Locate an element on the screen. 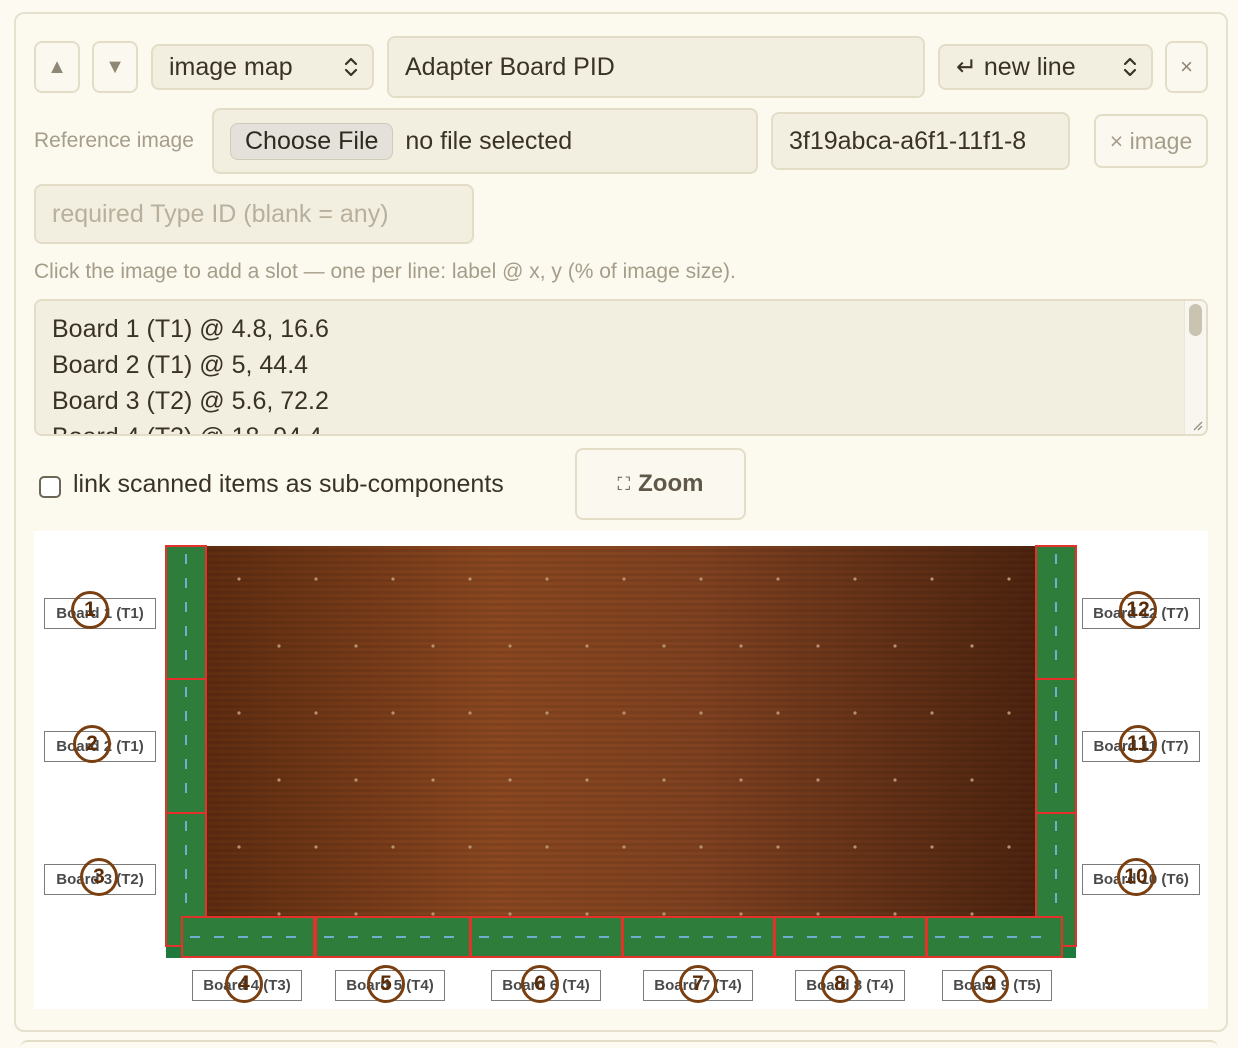  file-status-text: no file selected is located at coordinates (489, 140).